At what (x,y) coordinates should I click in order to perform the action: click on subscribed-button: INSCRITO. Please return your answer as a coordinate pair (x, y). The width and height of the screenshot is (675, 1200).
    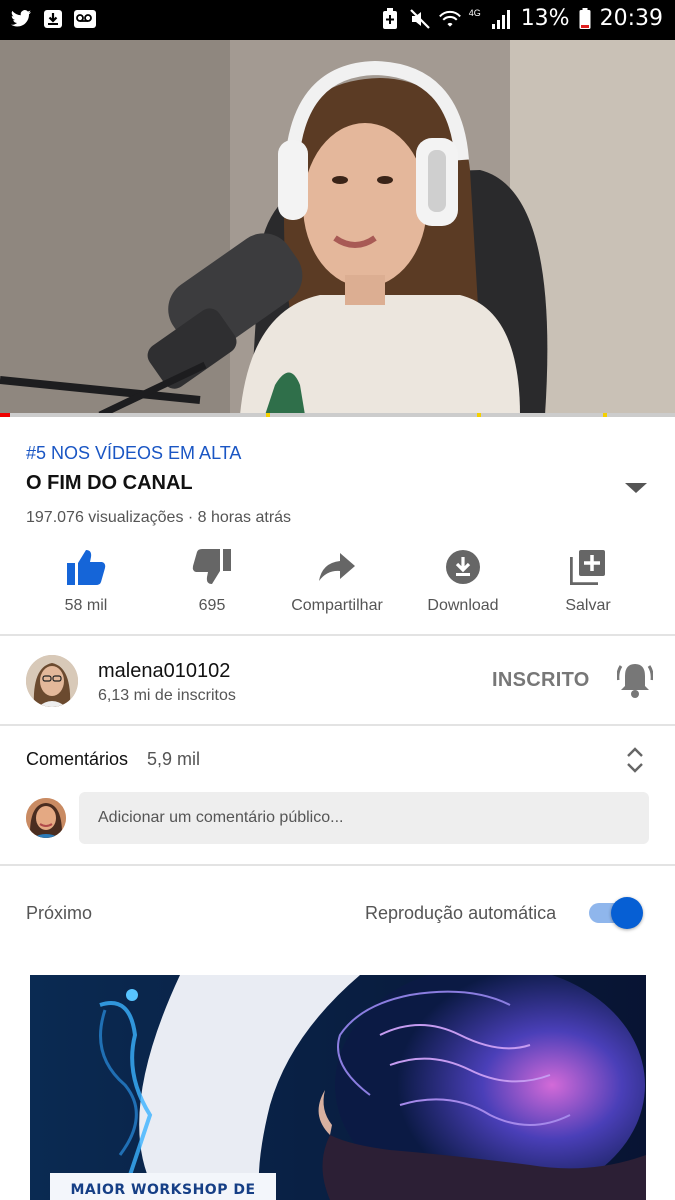
    Looking at the image, I should click on (541, 680).